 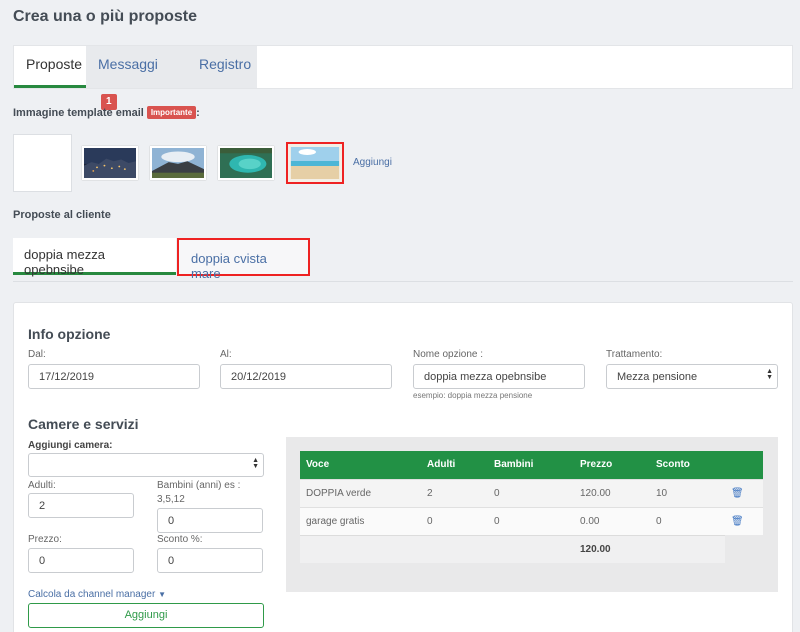 What do you see at coordinates (146, 465) in the screenshot?
I see `room-select: ▲ ▼` at bounding box center [146, 465].